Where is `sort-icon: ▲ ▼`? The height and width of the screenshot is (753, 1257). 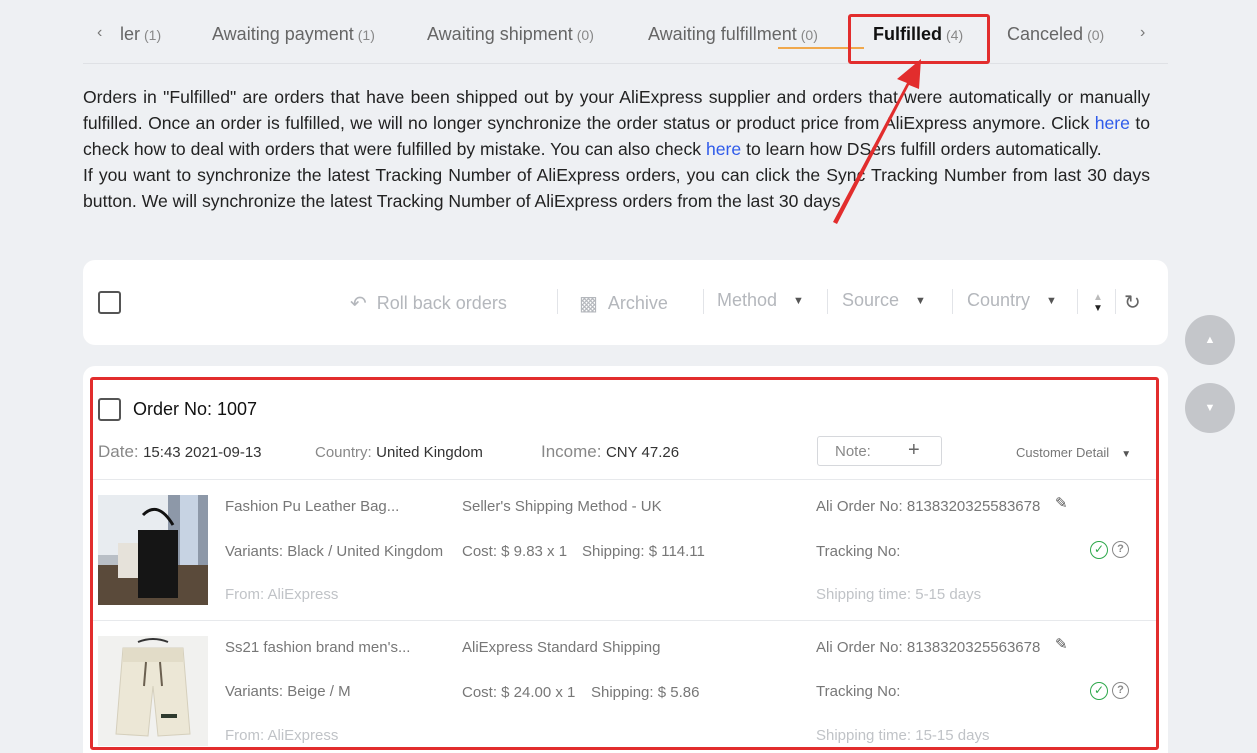
sort-icon: ▲ ▼ is located at coordinates (1098, 304).